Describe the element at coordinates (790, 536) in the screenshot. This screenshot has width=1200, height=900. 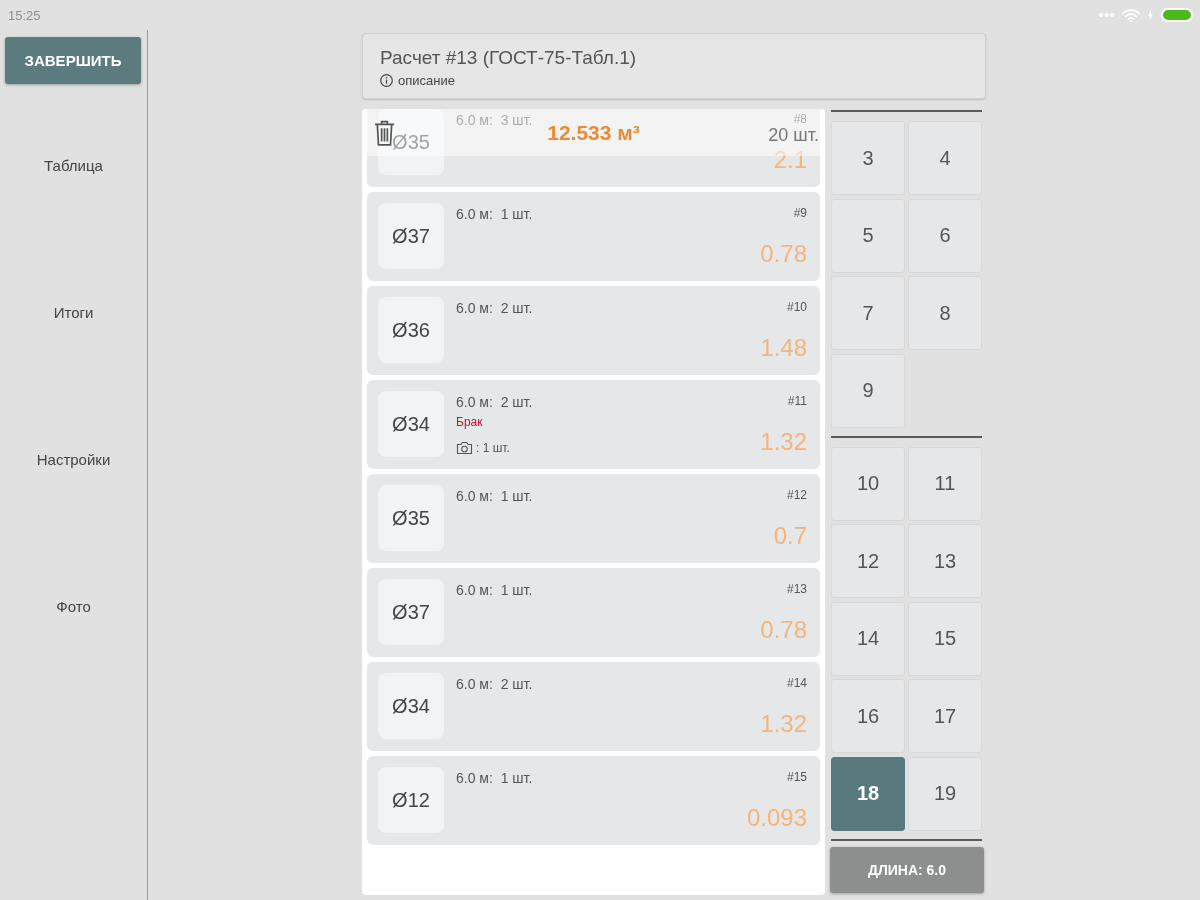
I see `row-volume: 0.7` at that location.